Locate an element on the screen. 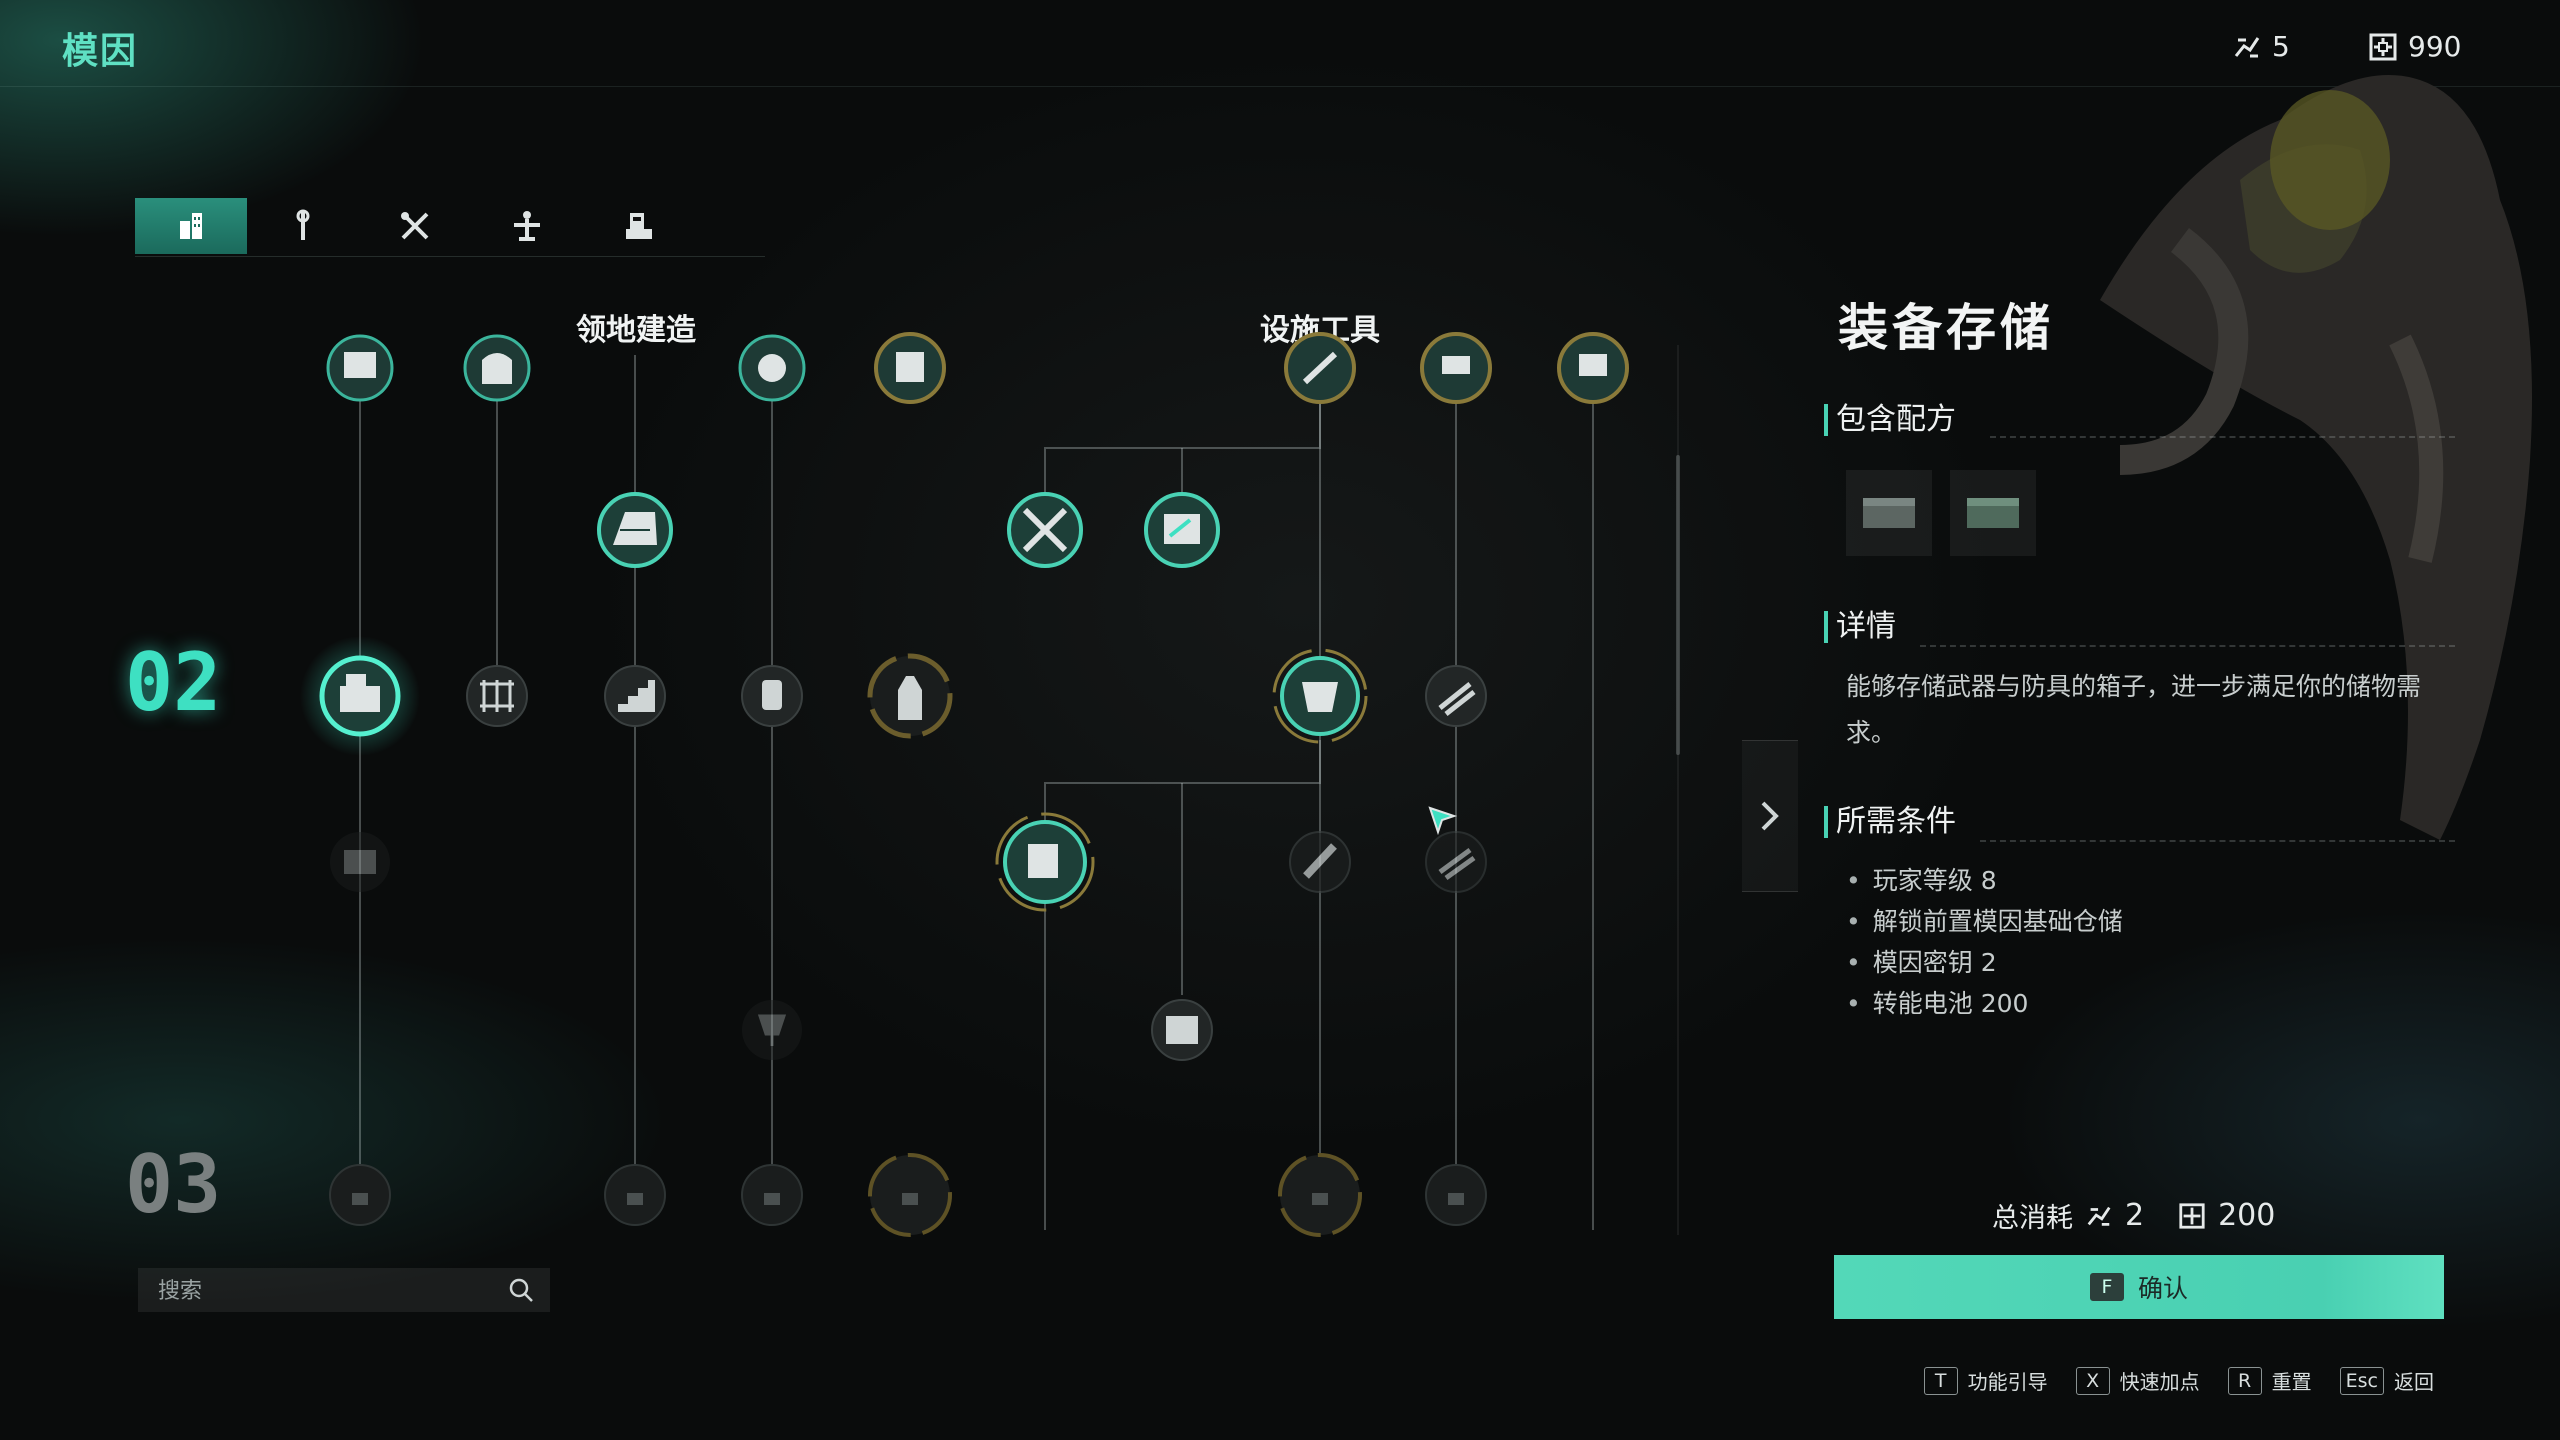  keycap: Esc is located at coordinates (2361, 1380).